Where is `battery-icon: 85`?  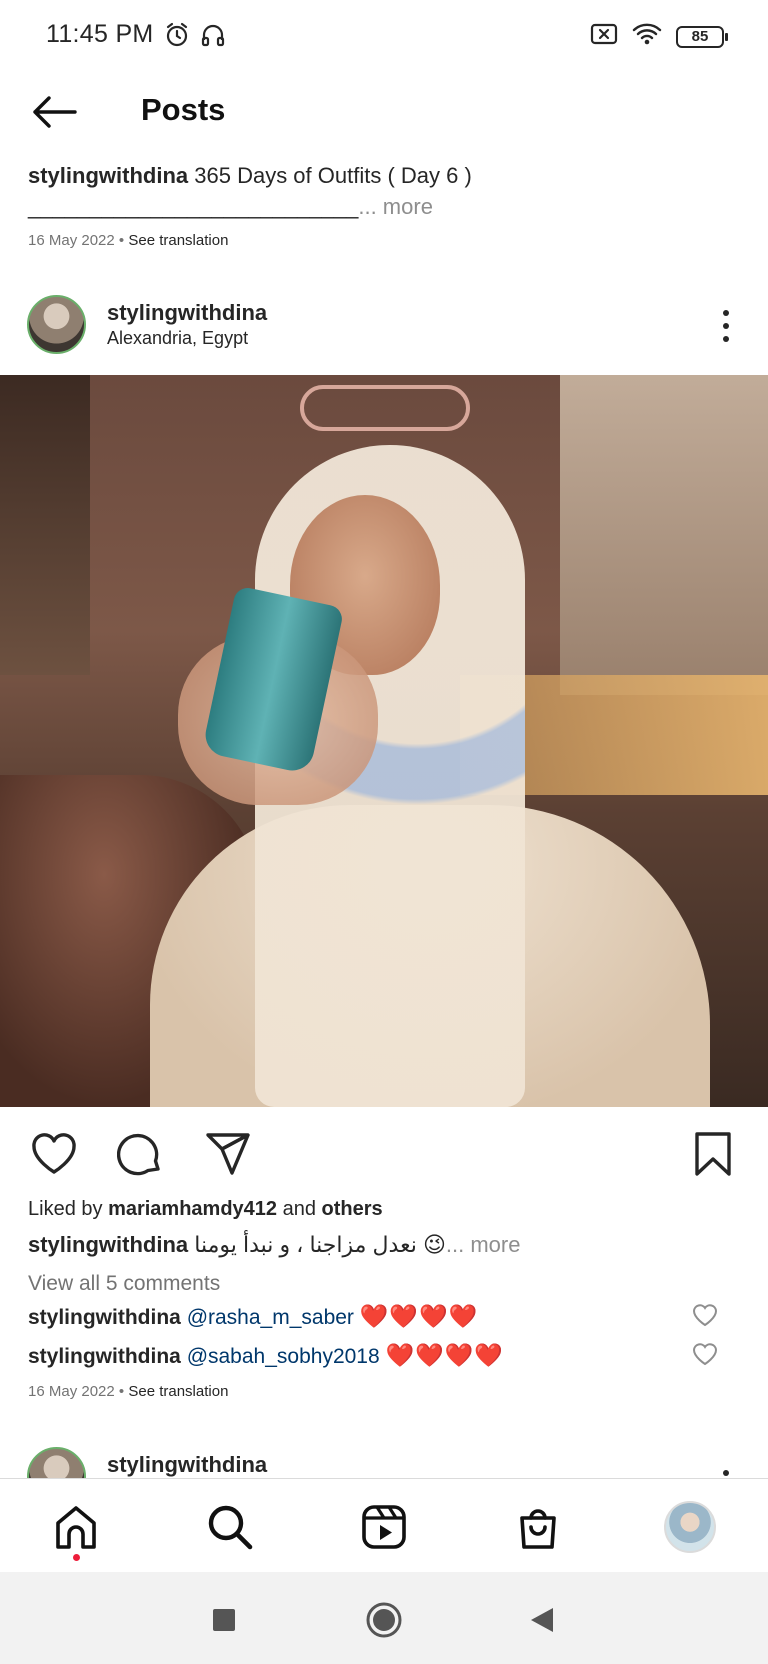 battery-icon: 85 is located at coordinates (702, 36).